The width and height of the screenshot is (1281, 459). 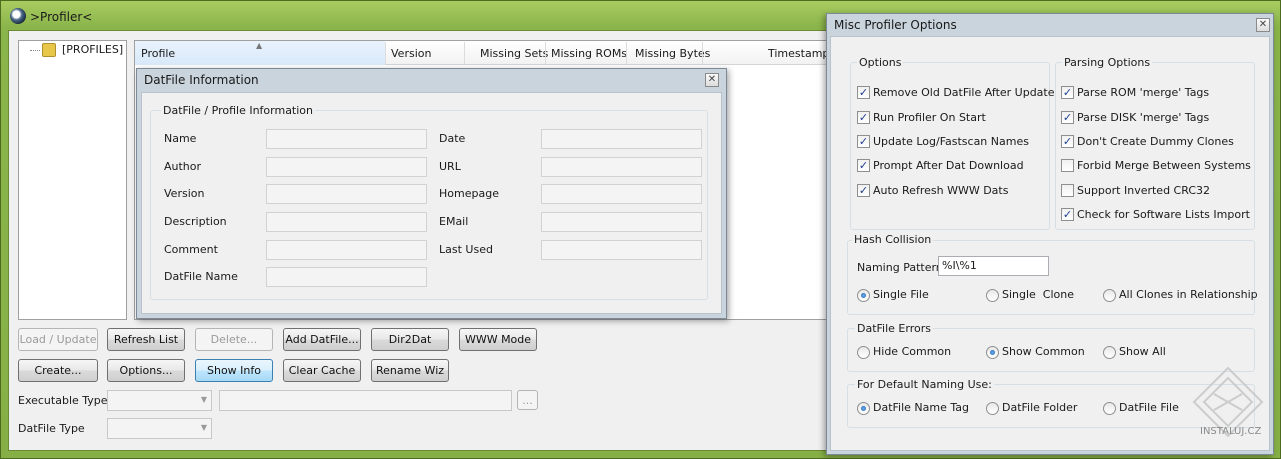 What do you see at coordinates (180, 138) in the screenshot?
I see `name-label: Name` at bounding box center [180, 138].